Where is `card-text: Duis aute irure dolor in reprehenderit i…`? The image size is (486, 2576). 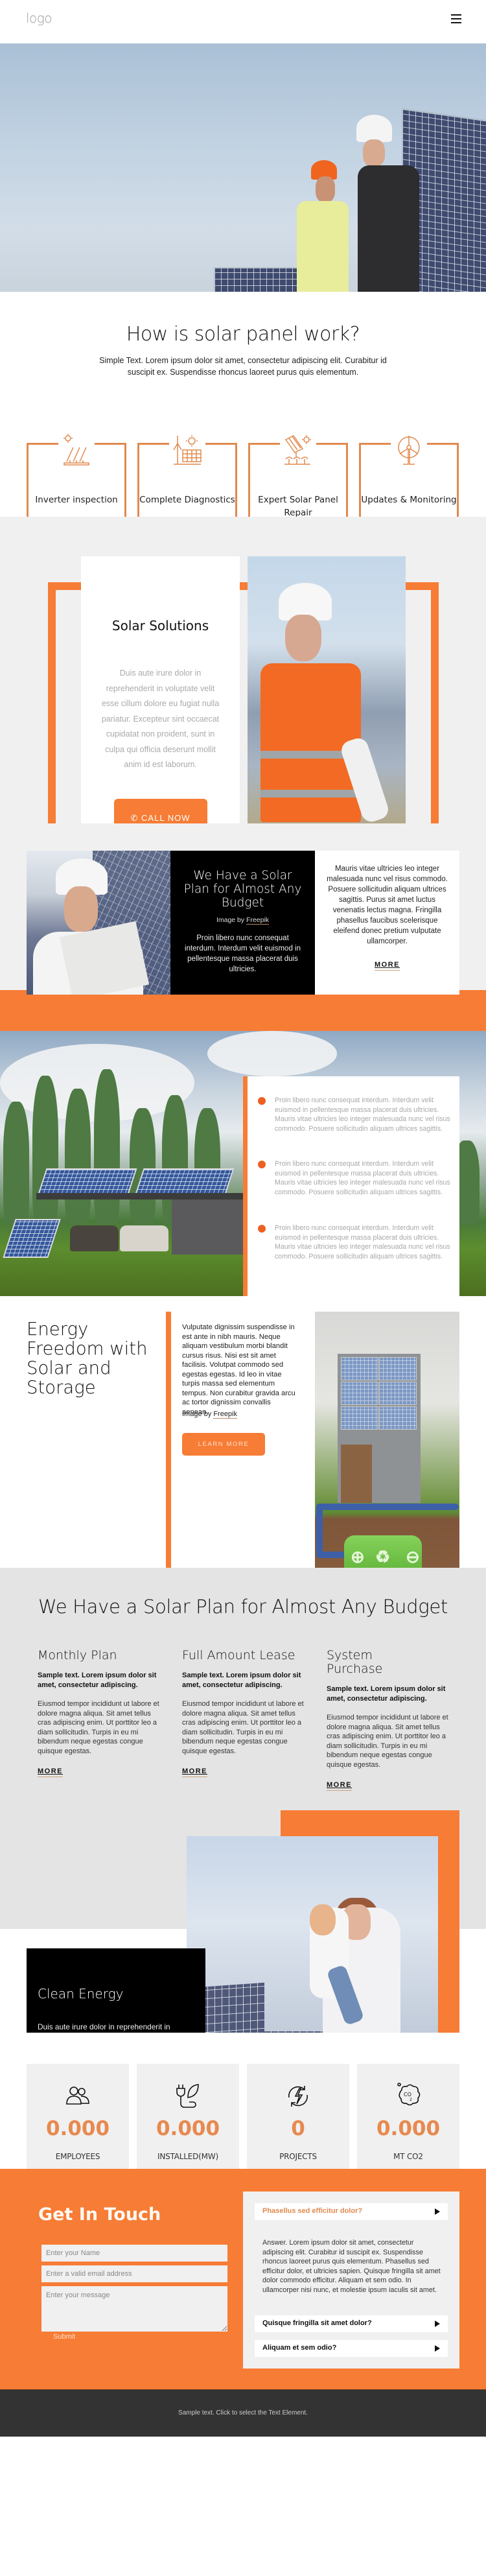 card-text: Duis aute irure dolor in reprehenderit i… is located at coordinates (160, 718).